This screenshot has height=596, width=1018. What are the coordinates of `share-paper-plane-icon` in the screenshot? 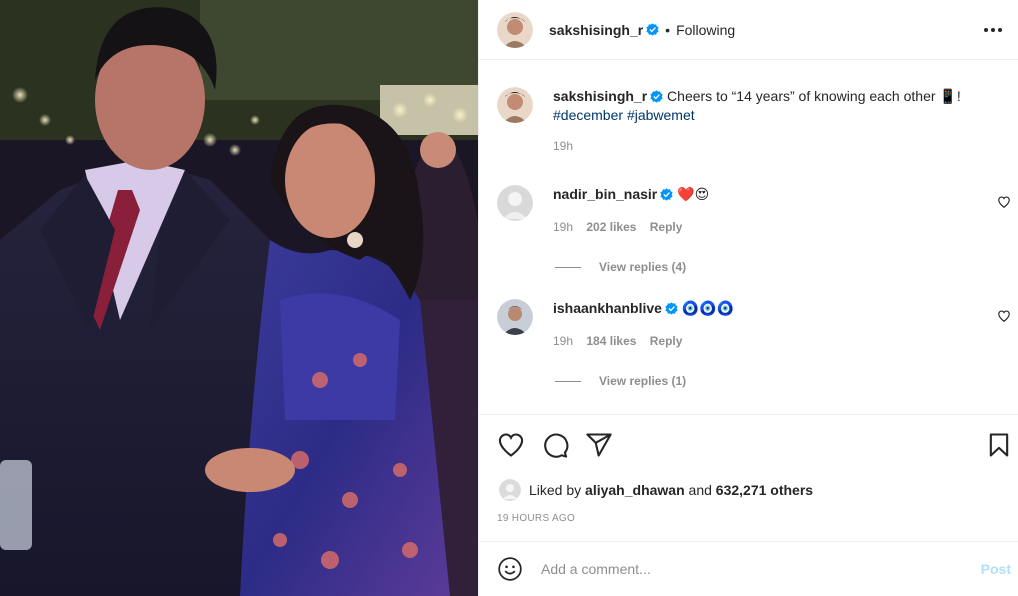 It's located at (599, 445).